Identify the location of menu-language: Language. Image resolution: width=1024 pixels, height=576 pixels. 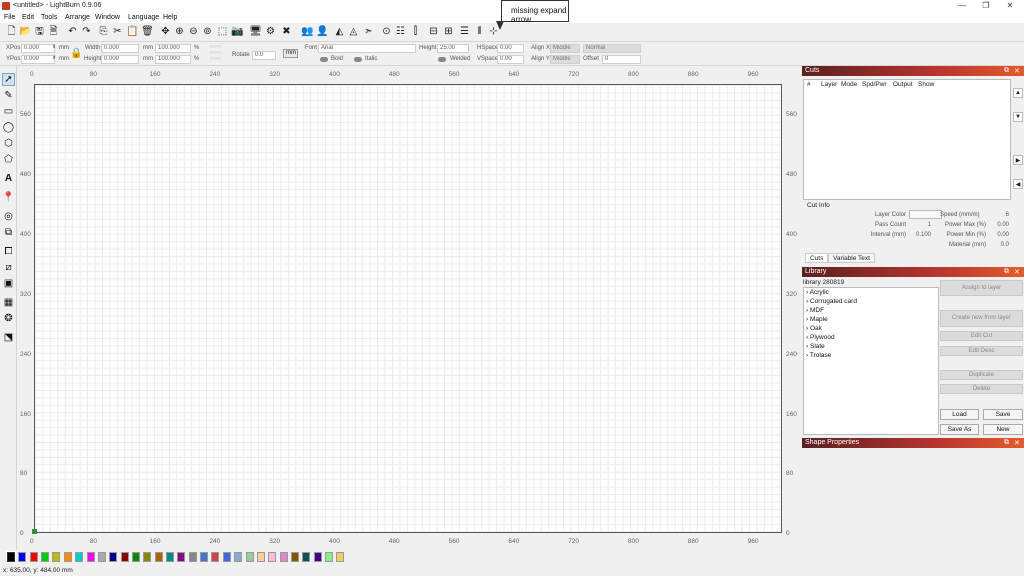
(143, 17).